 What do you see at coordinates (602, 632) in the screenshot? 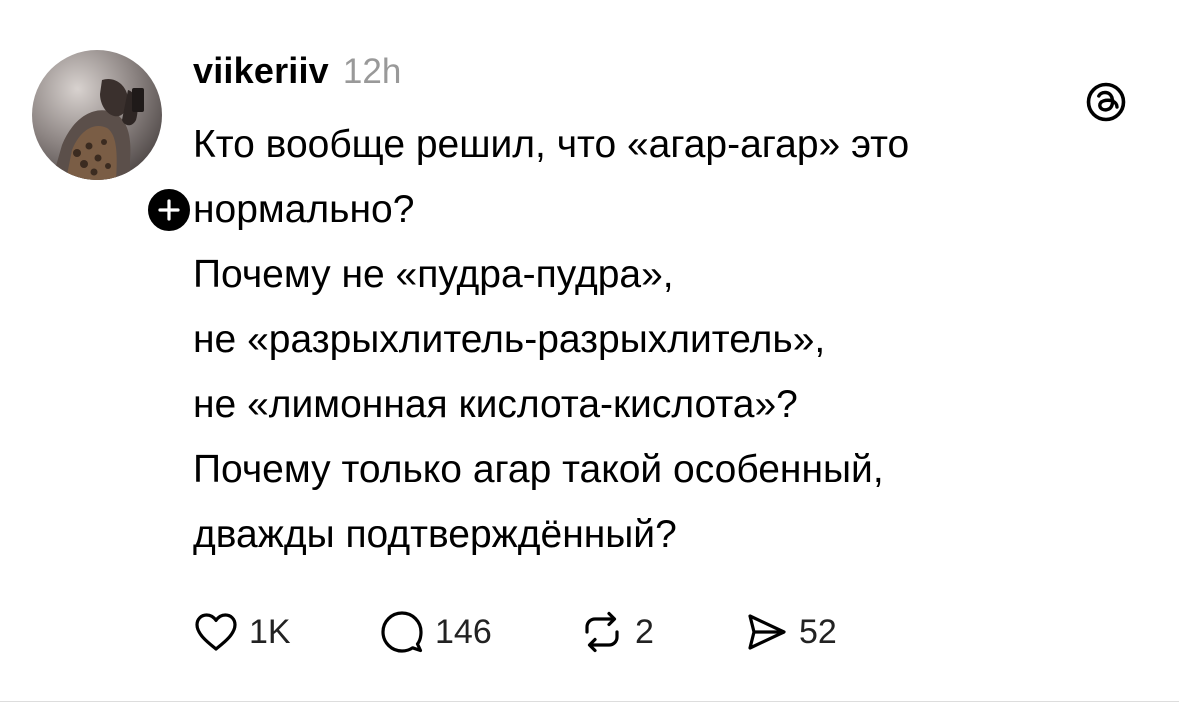
I see `repost-icon` at bounding box center [602, 632].